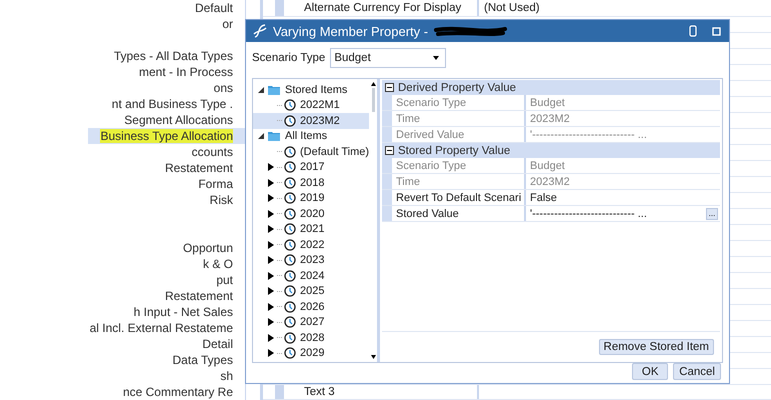 This screenshot has height=400, width=771. Describe the element at coordinates (311, 322) in the screenshot. I see `tree-item-label: 2027` at that location.